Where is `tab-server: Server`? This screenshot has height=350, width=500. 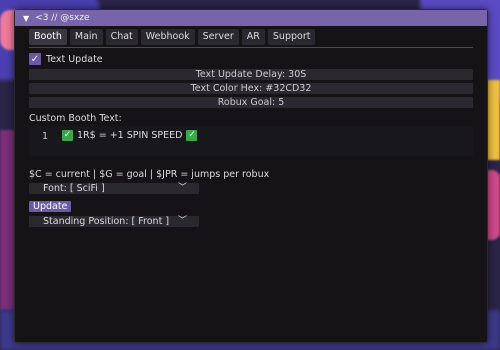
tab-server: Server is located at coordinates (218, 37).